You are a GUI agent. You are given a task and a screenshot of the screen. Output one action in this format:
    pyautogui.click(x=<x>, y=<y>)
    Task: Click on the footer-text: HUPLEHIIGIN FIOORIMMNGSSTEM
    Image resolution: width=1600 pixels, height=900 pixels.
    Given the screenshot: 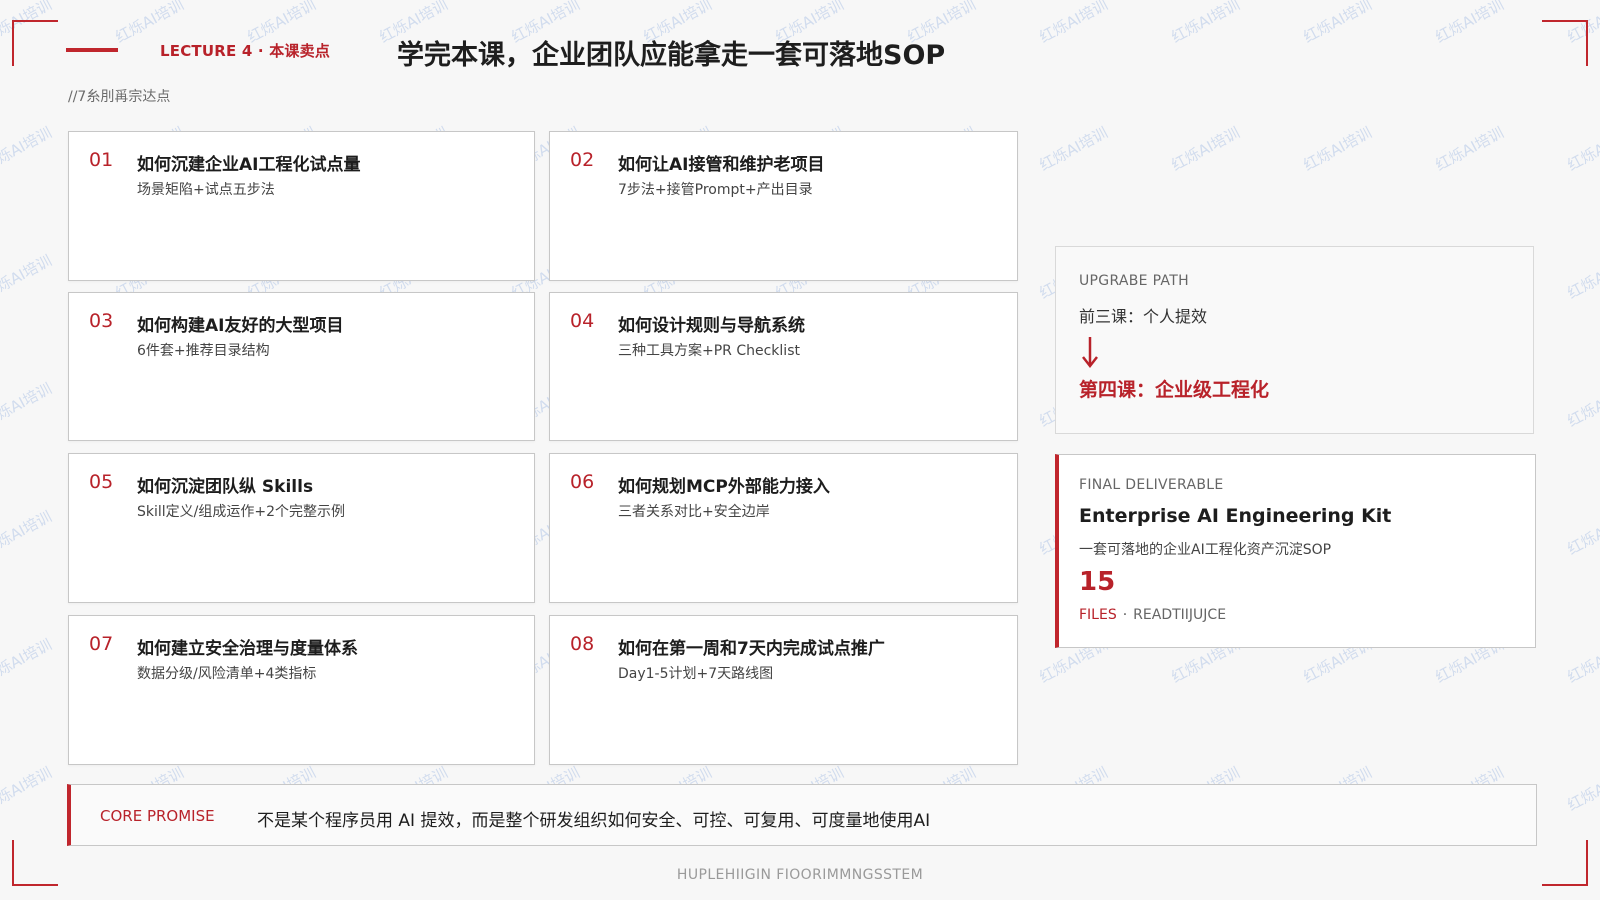 What is the action you would take?
    pyautogui.click(x=800, y=875)
    